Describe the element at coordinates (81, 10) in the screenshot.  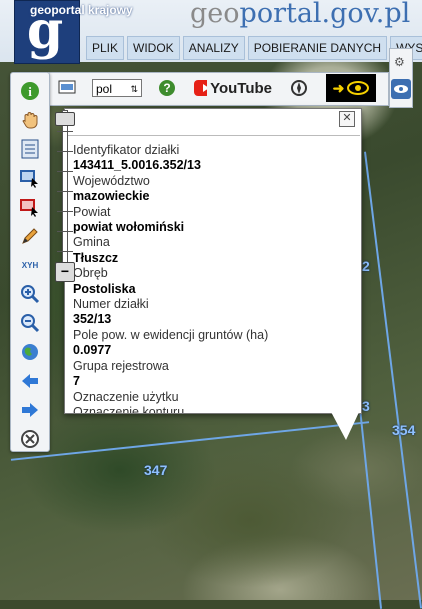
I see `portal-title: geoportal krajowy` at that location.